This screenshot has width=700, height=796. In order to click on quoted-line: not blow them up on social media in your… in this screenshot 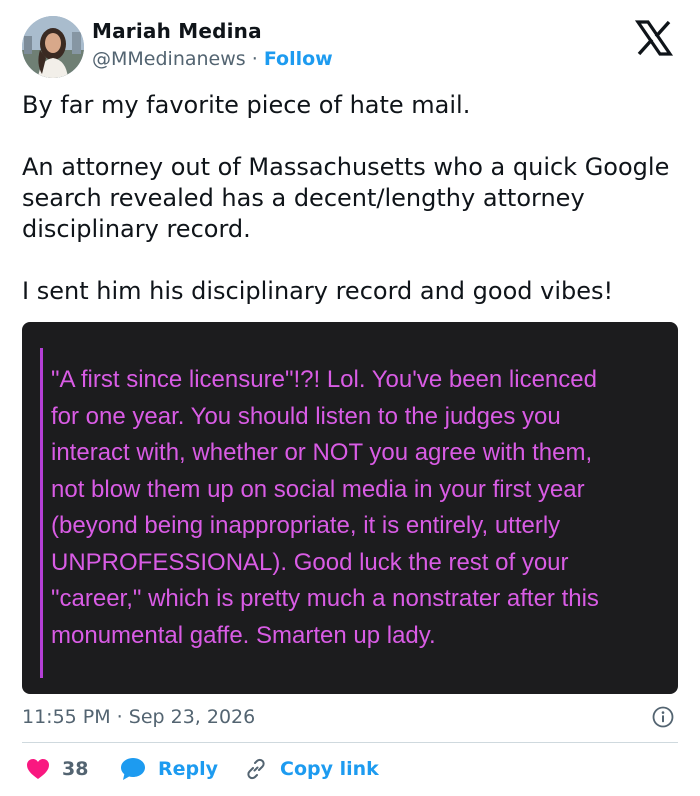, I will do `click(318, 489)`.